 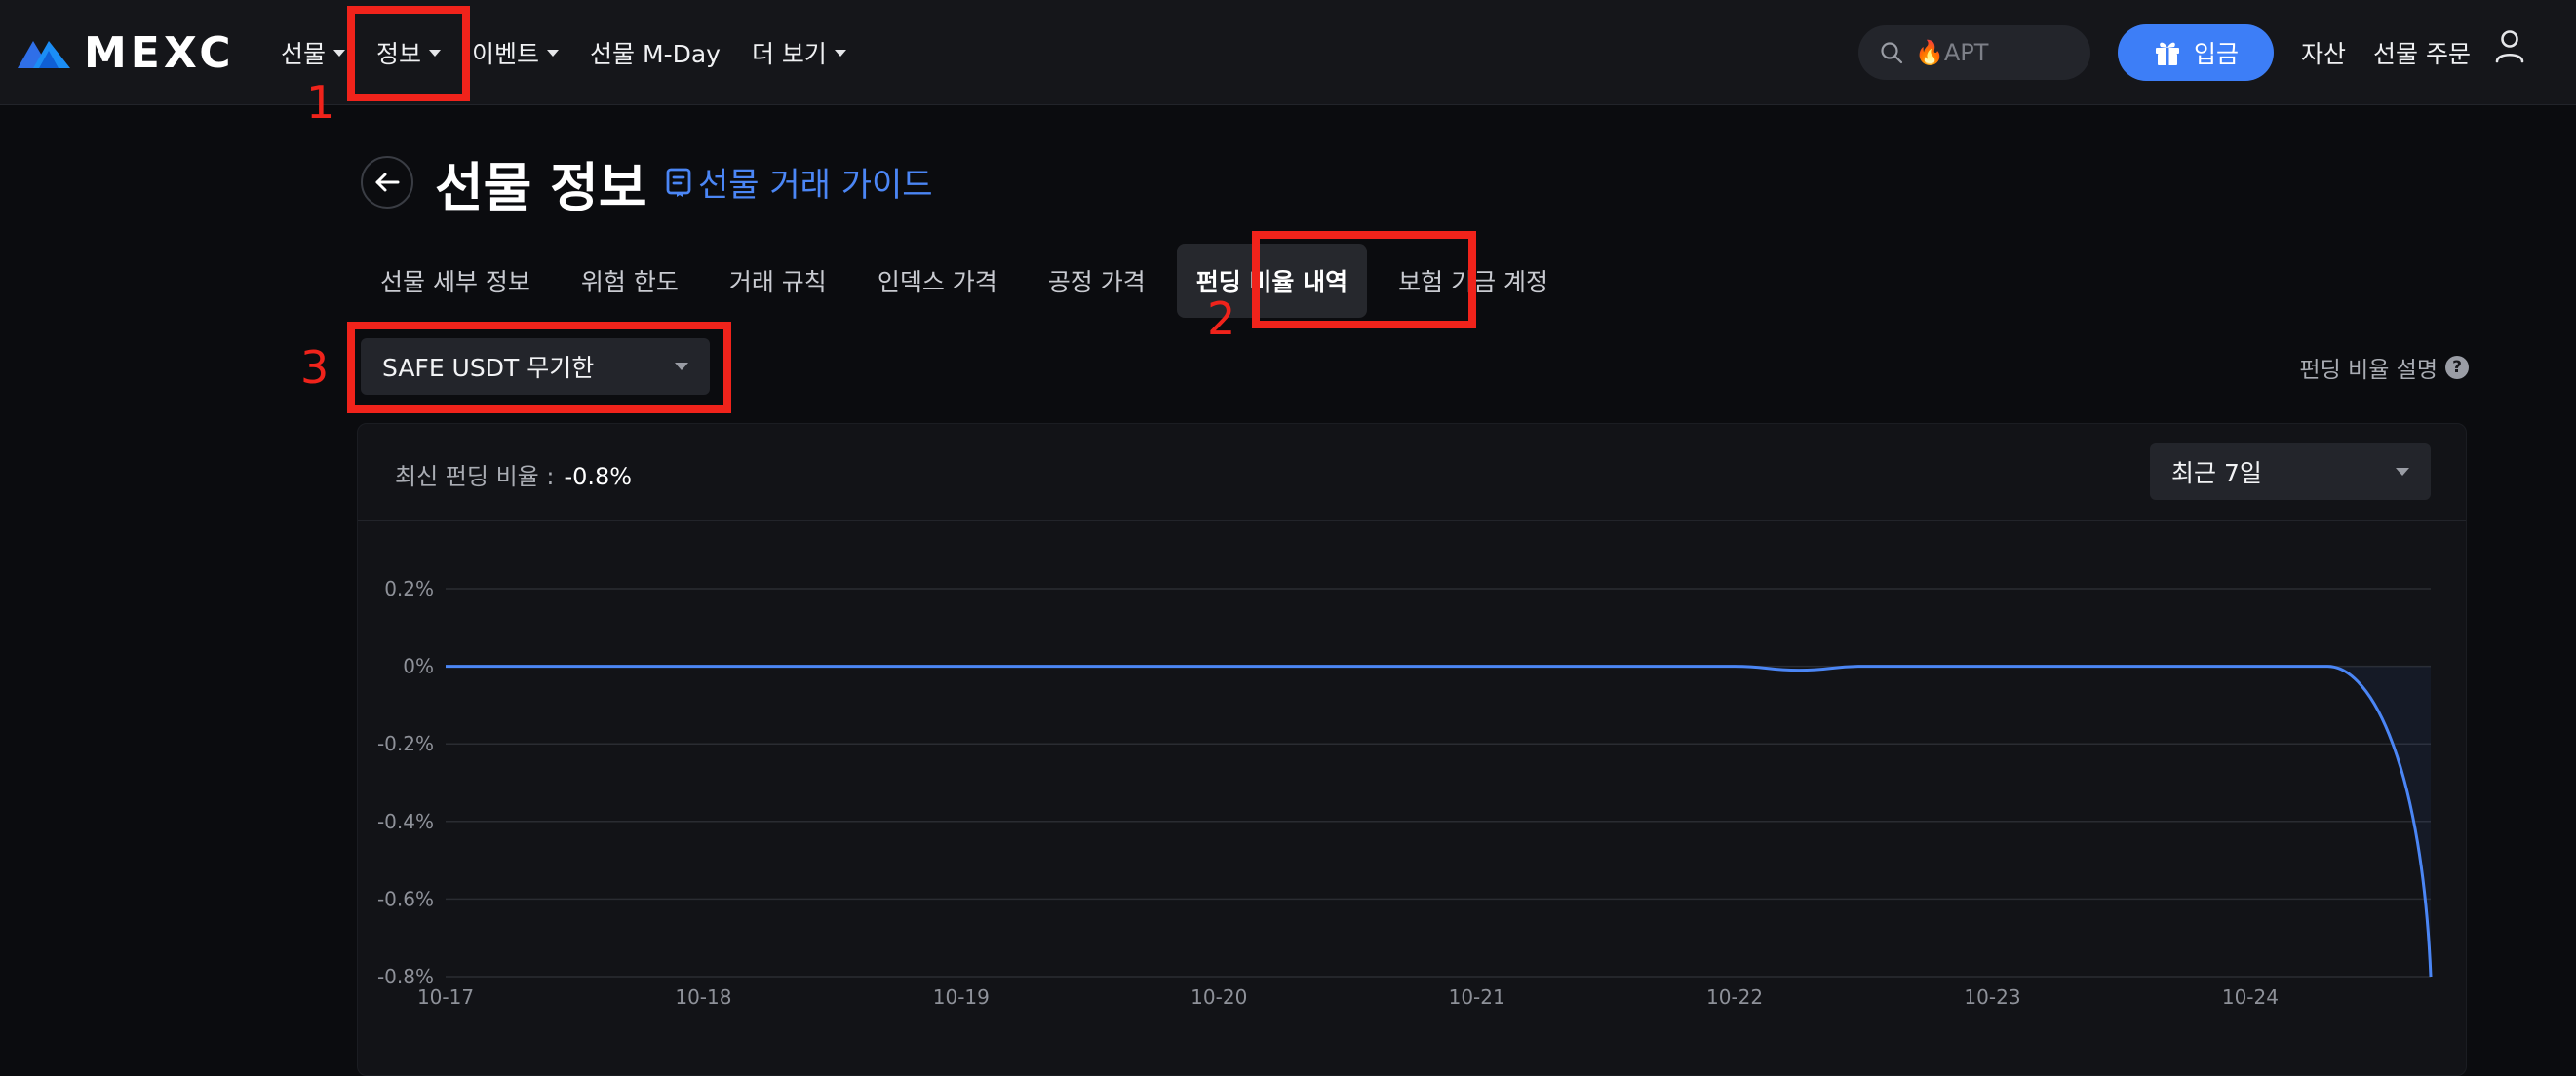 What do you see at coordinates (2368, 370) in the screenshot?
I see `funding-explain-label: 펀딩 비율 설명` at bounding box center [2368, 370].